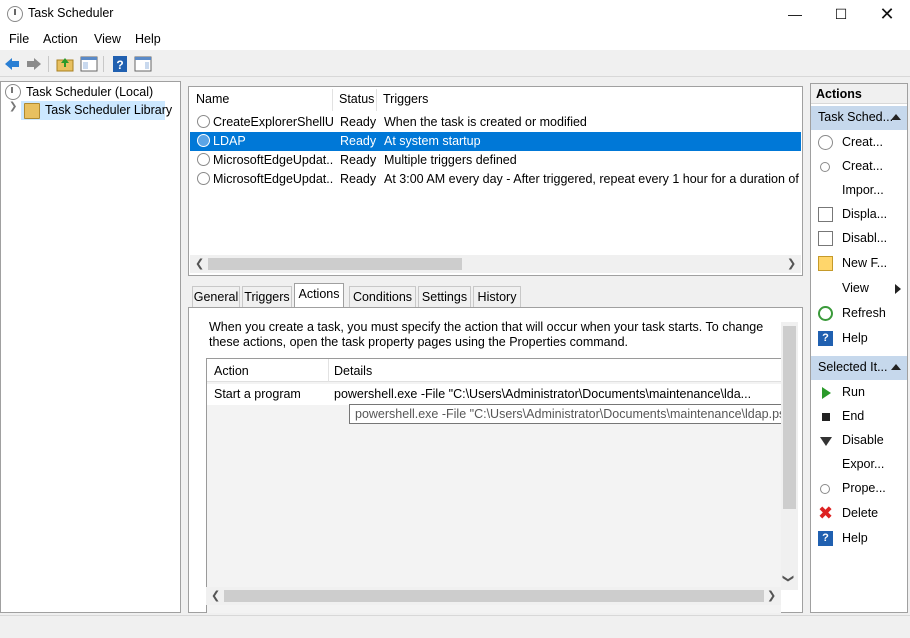  I want to click on tab-general: General, so click(216, 296).